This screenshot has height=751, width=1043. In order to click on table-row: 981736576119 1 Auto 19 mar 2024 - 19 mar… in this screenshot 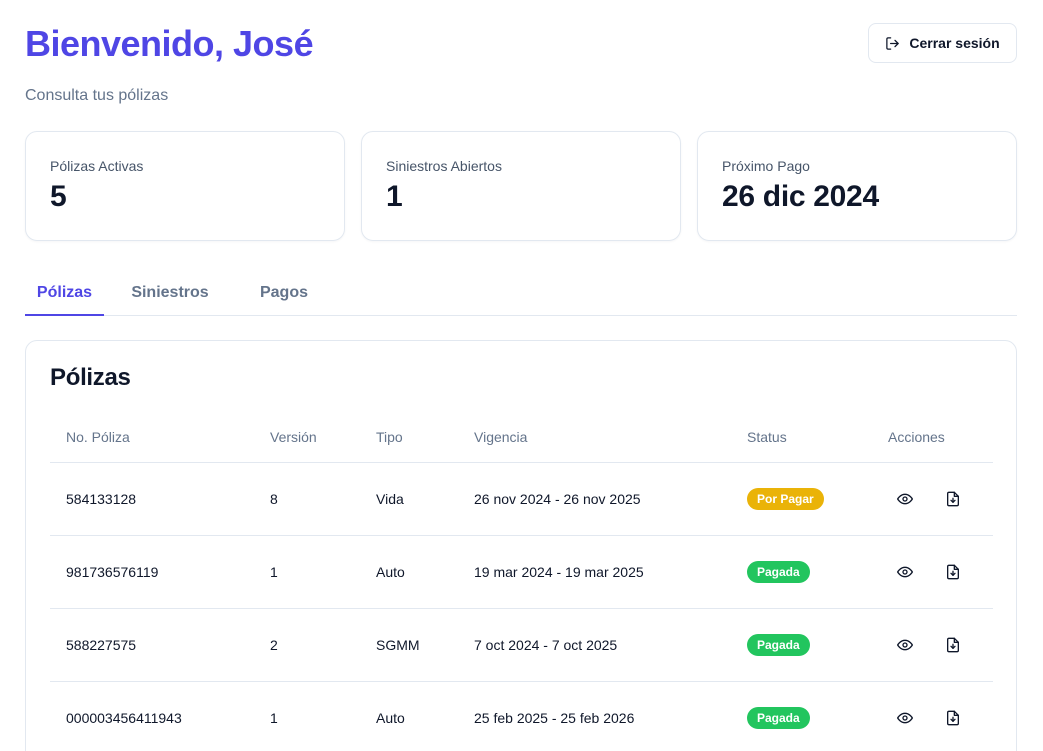, I will do `click(521, 572)`.